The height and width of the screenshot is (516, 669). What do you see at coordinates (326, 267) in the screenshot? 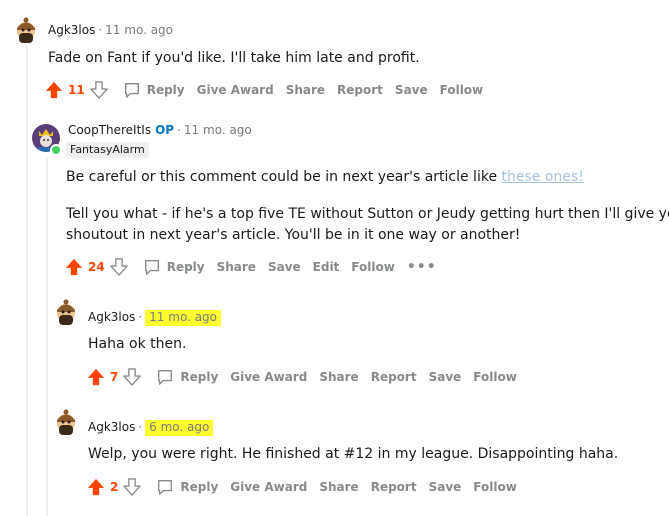
I see `edit-button: Edit` at bounding box center [326, 267].